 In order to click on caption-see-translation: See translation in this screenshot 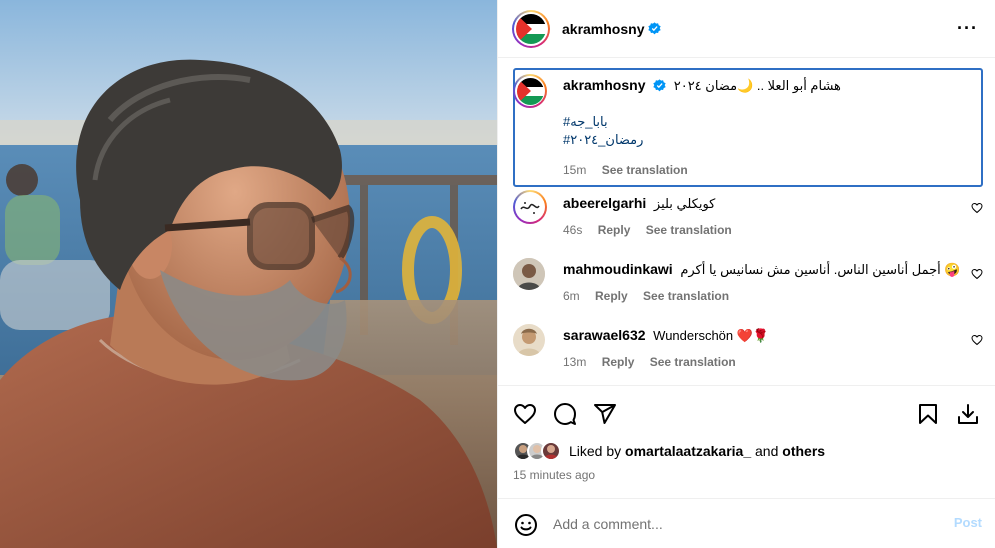, I will do `click(645, 170)`.